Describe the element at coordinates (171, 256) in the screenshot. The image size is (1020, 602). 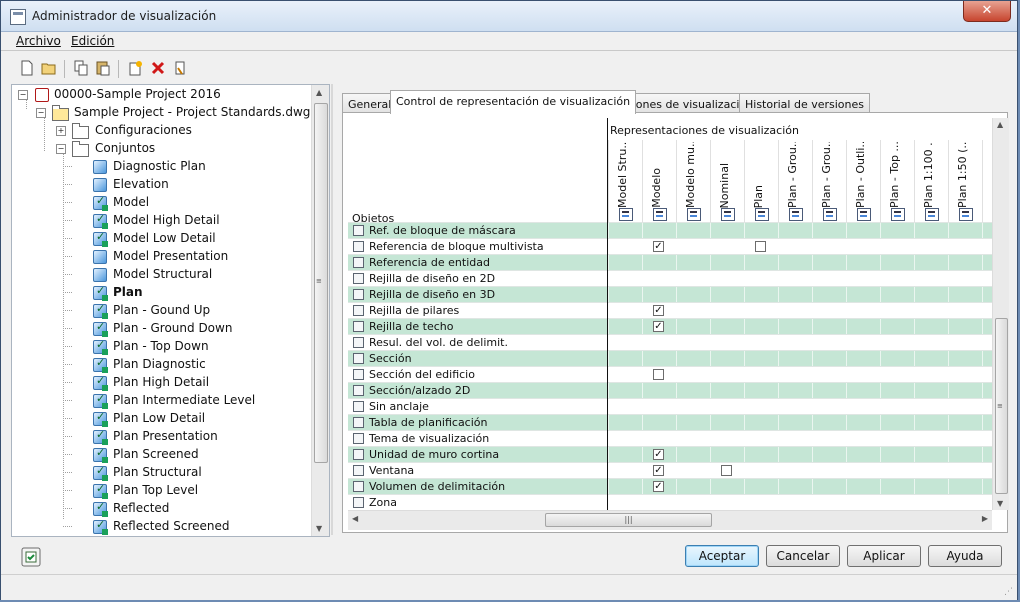
I see `tree-item-label: Model Presentation` at that location.